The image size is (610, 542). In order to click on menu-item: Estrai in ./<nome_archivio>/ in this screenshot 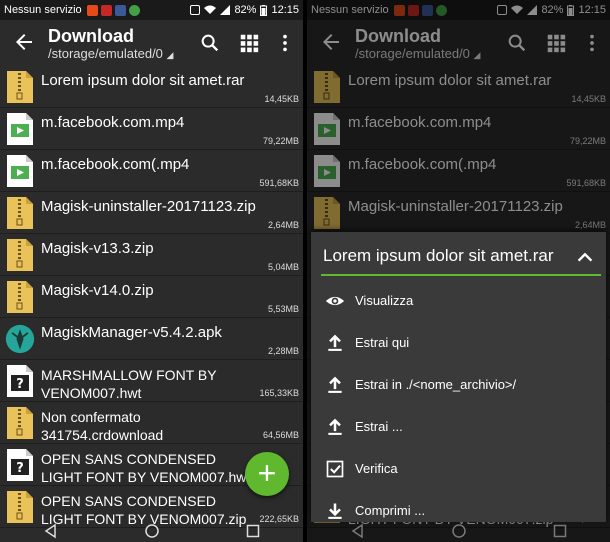, I will do `click(458, 386)`.